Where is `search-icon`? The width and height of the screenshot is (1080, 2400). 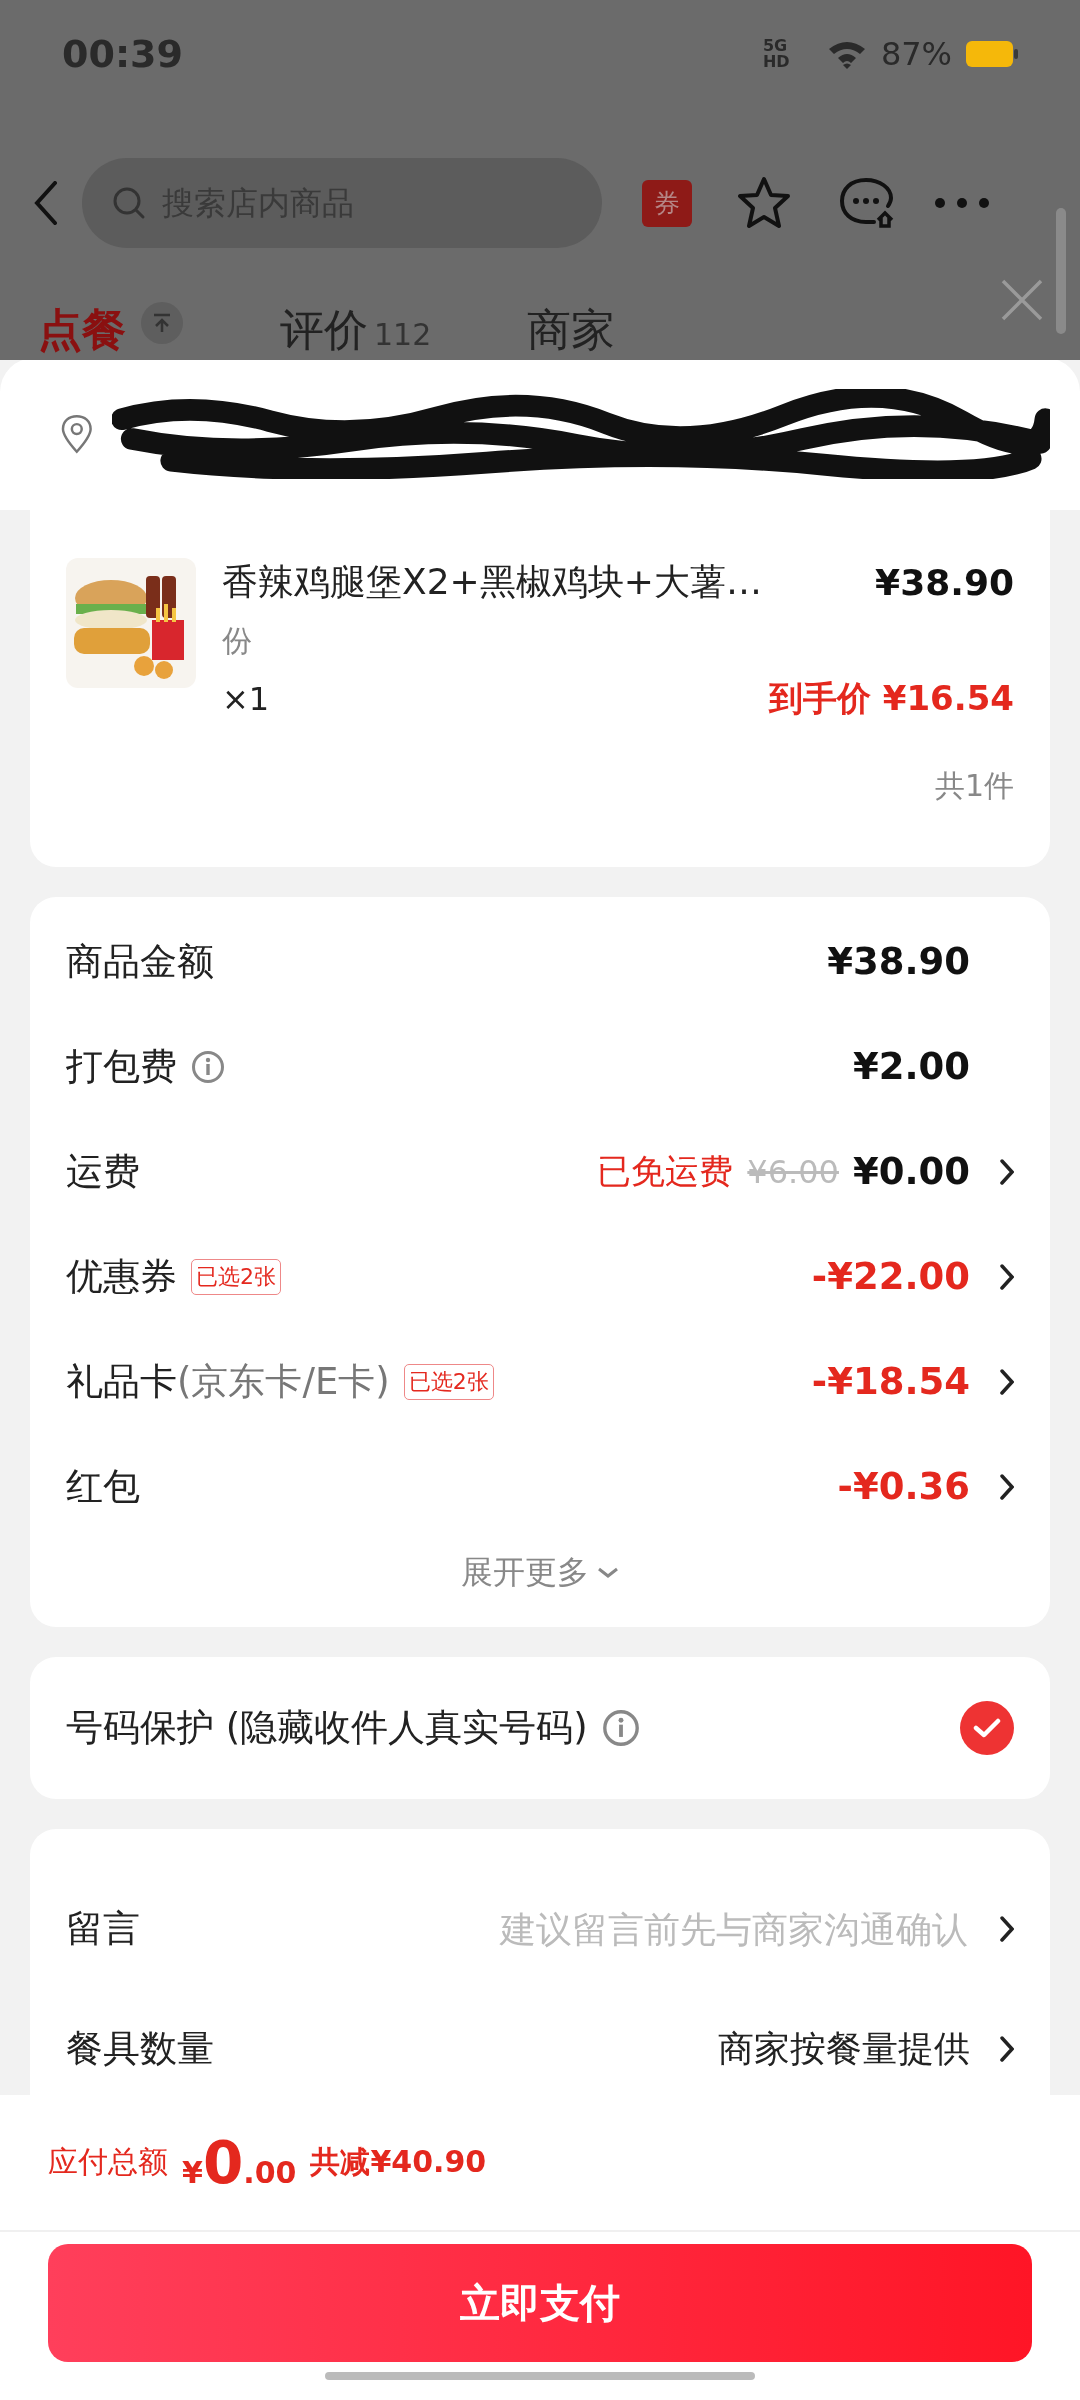 search-icon is located at coordinates (129, 203).